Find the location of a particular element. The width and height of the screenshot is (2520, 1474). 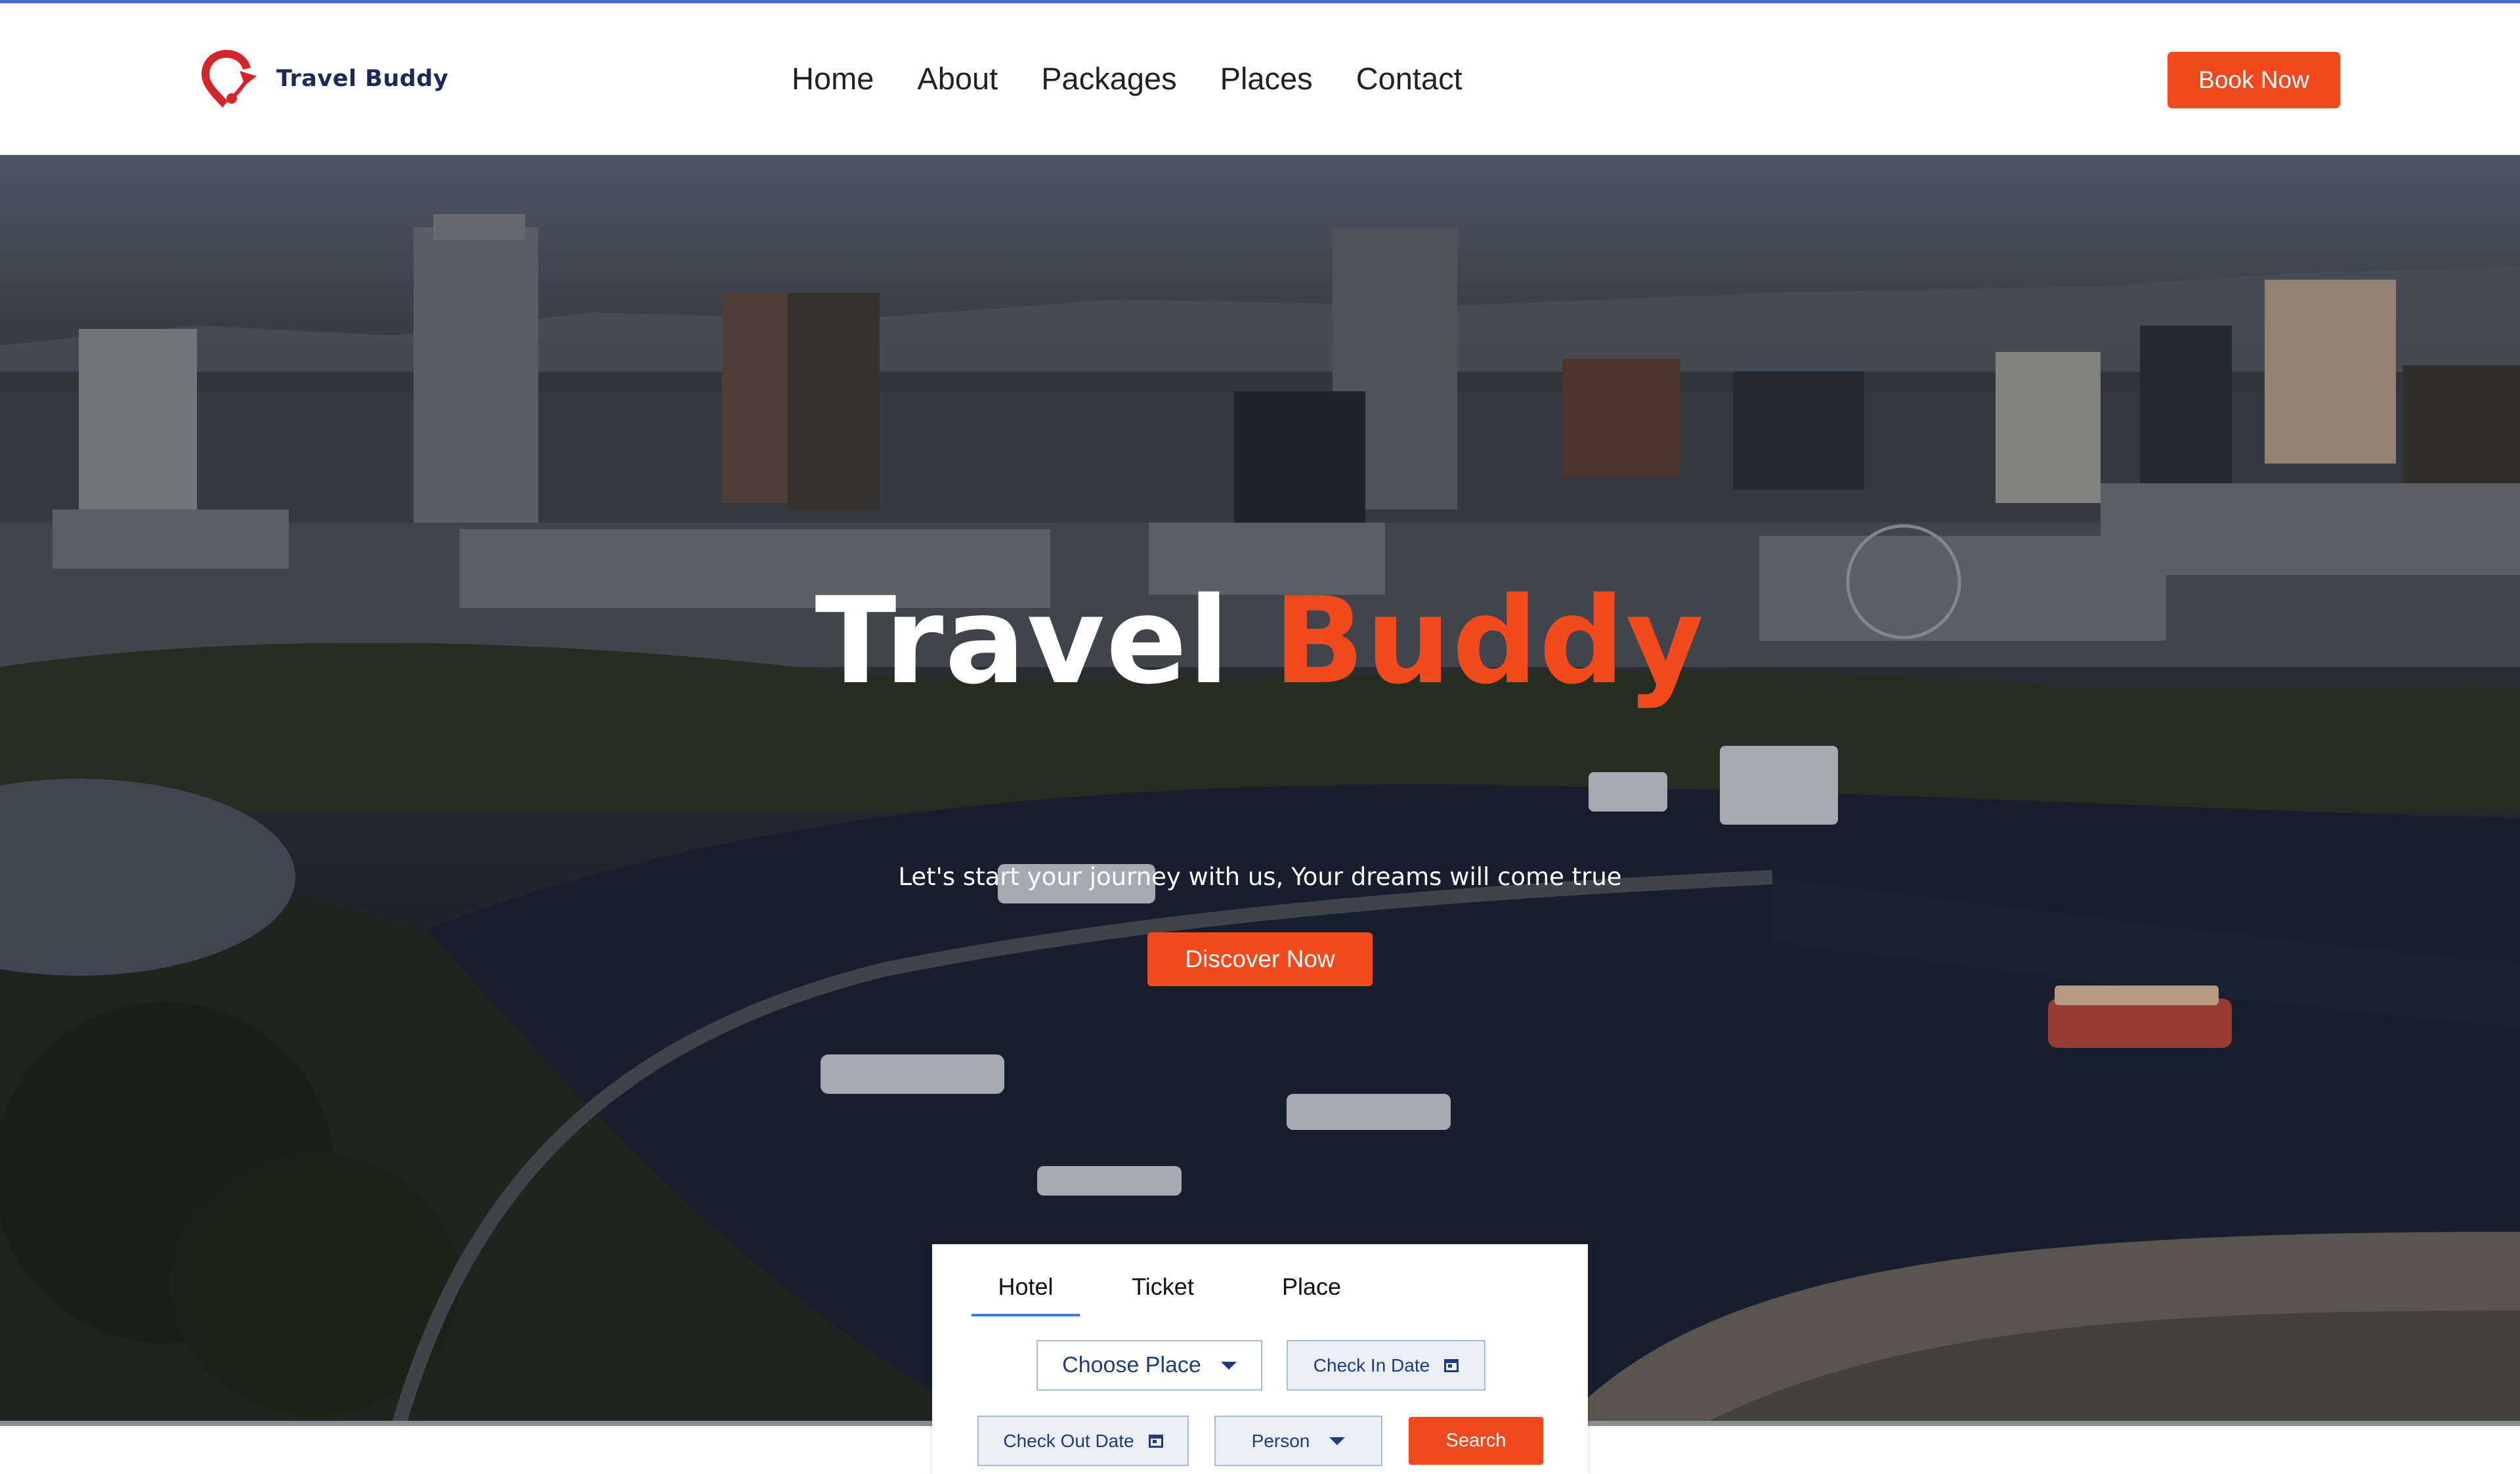

main-nav: Home About Packages Places Contact is located at coordinates (1127, 79).